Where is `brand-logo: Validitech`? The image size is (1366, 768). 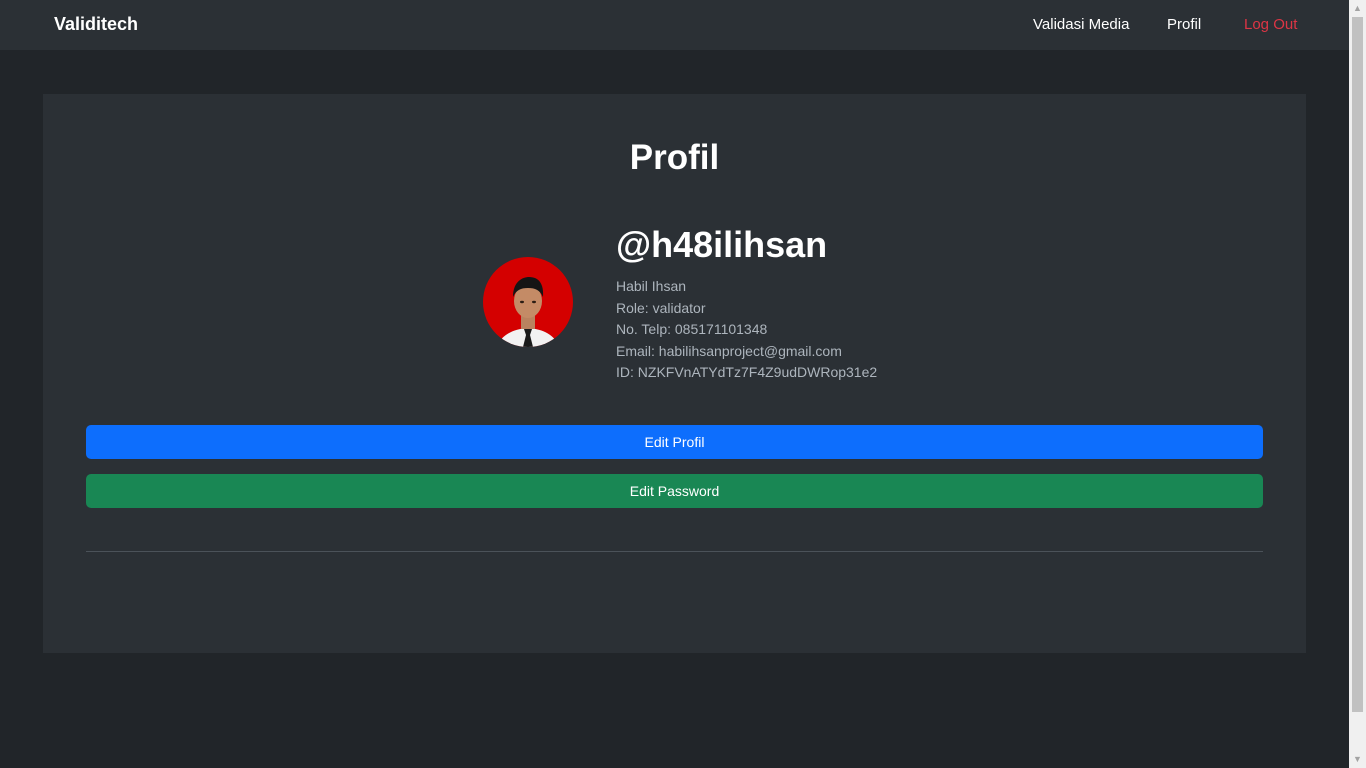
brand-logo: Validitech is located at coordinates (96, 24).